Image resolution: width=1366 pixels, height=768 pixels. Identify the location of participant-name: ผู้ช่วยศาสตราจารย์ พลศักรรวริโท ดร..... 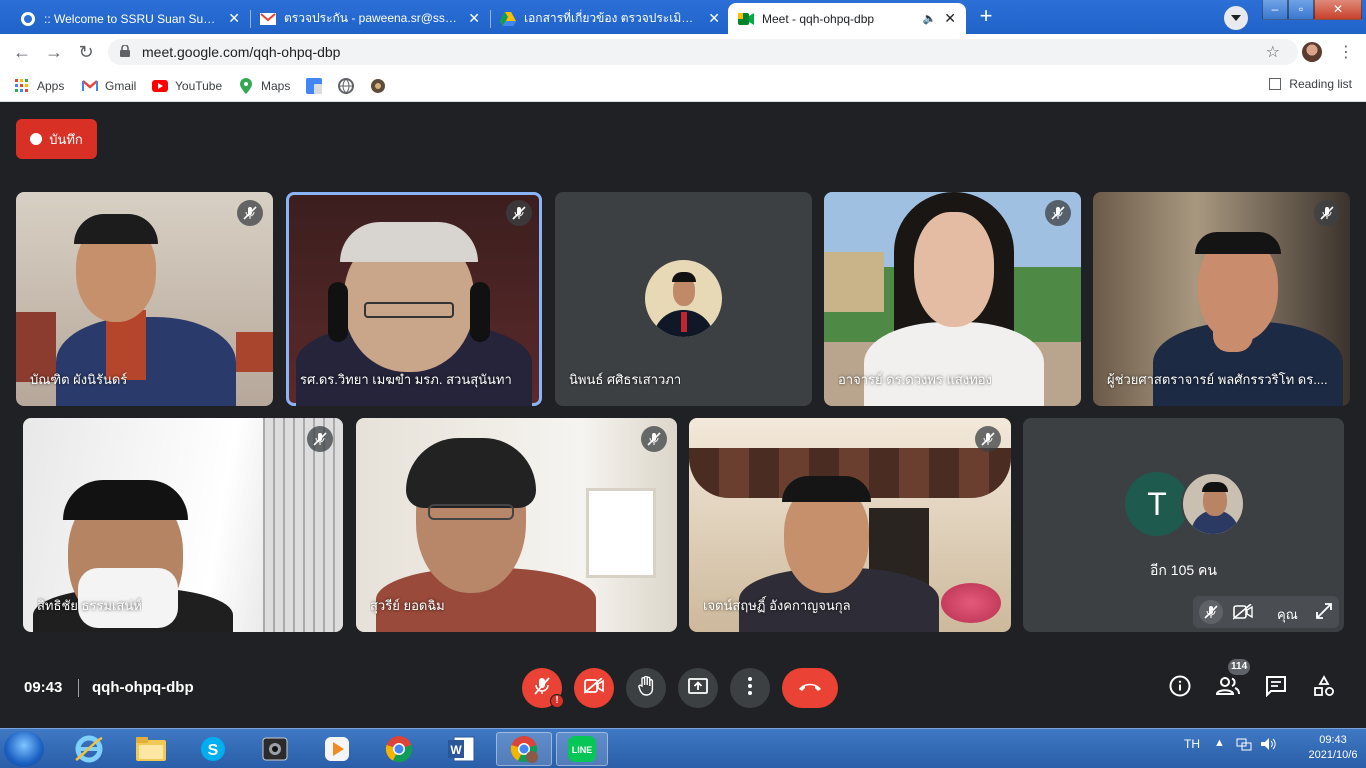
(1217, 379).